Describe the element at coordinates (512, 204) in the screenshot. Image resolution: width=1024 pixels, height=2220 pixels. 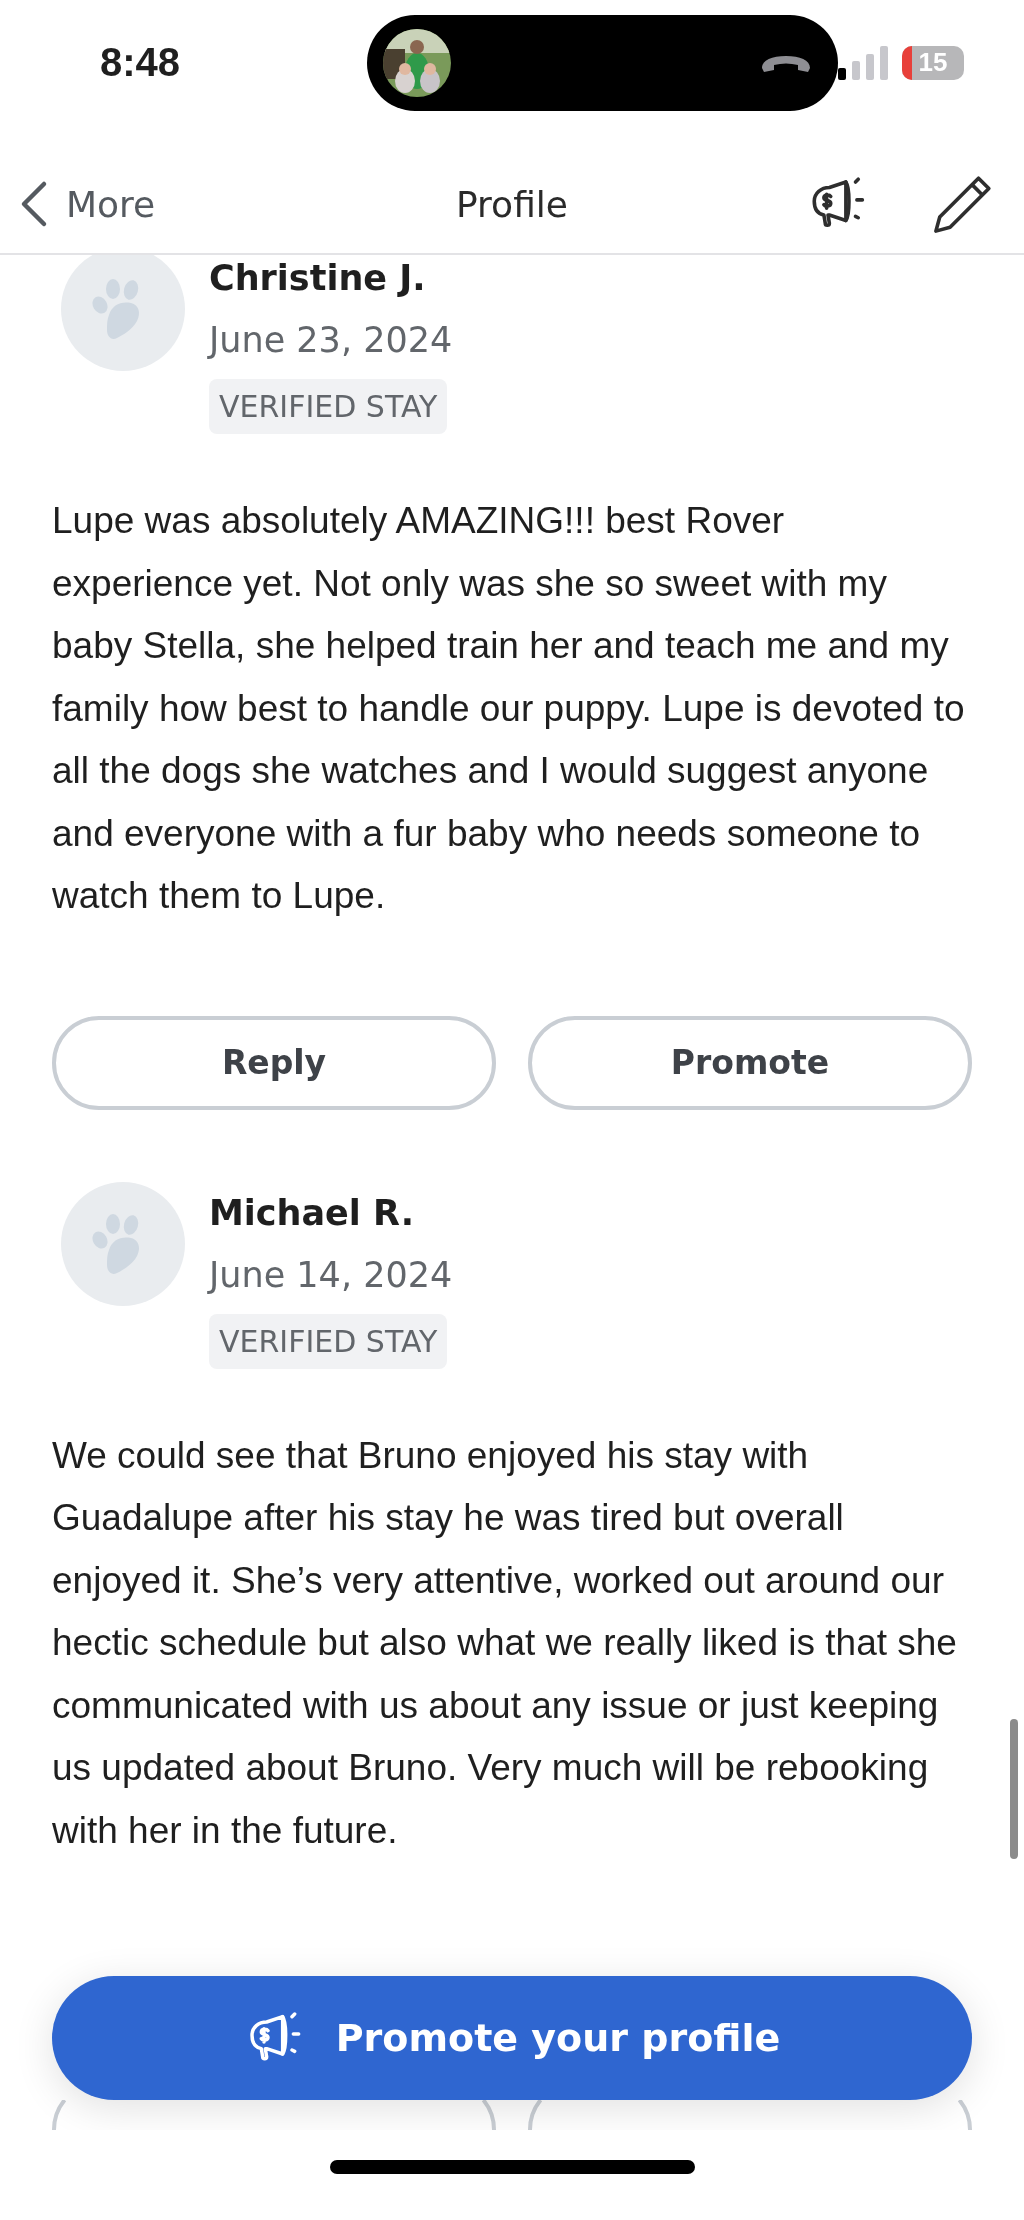
I see `page-title: Profile` at that location.